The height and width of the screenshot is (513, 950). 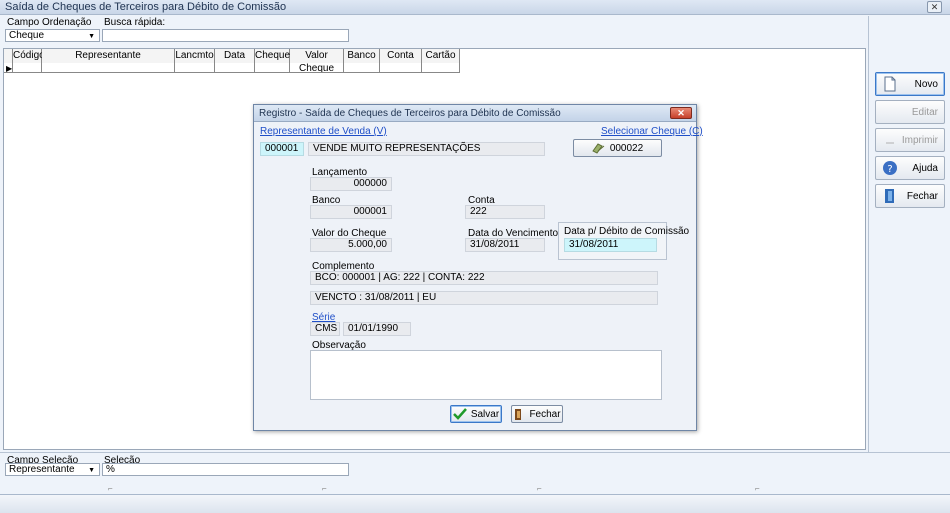 What do you see at coordinates (272, 56) in the screenshot?
I see `col-cheque: Cheque` at bounding box center [272, 56].